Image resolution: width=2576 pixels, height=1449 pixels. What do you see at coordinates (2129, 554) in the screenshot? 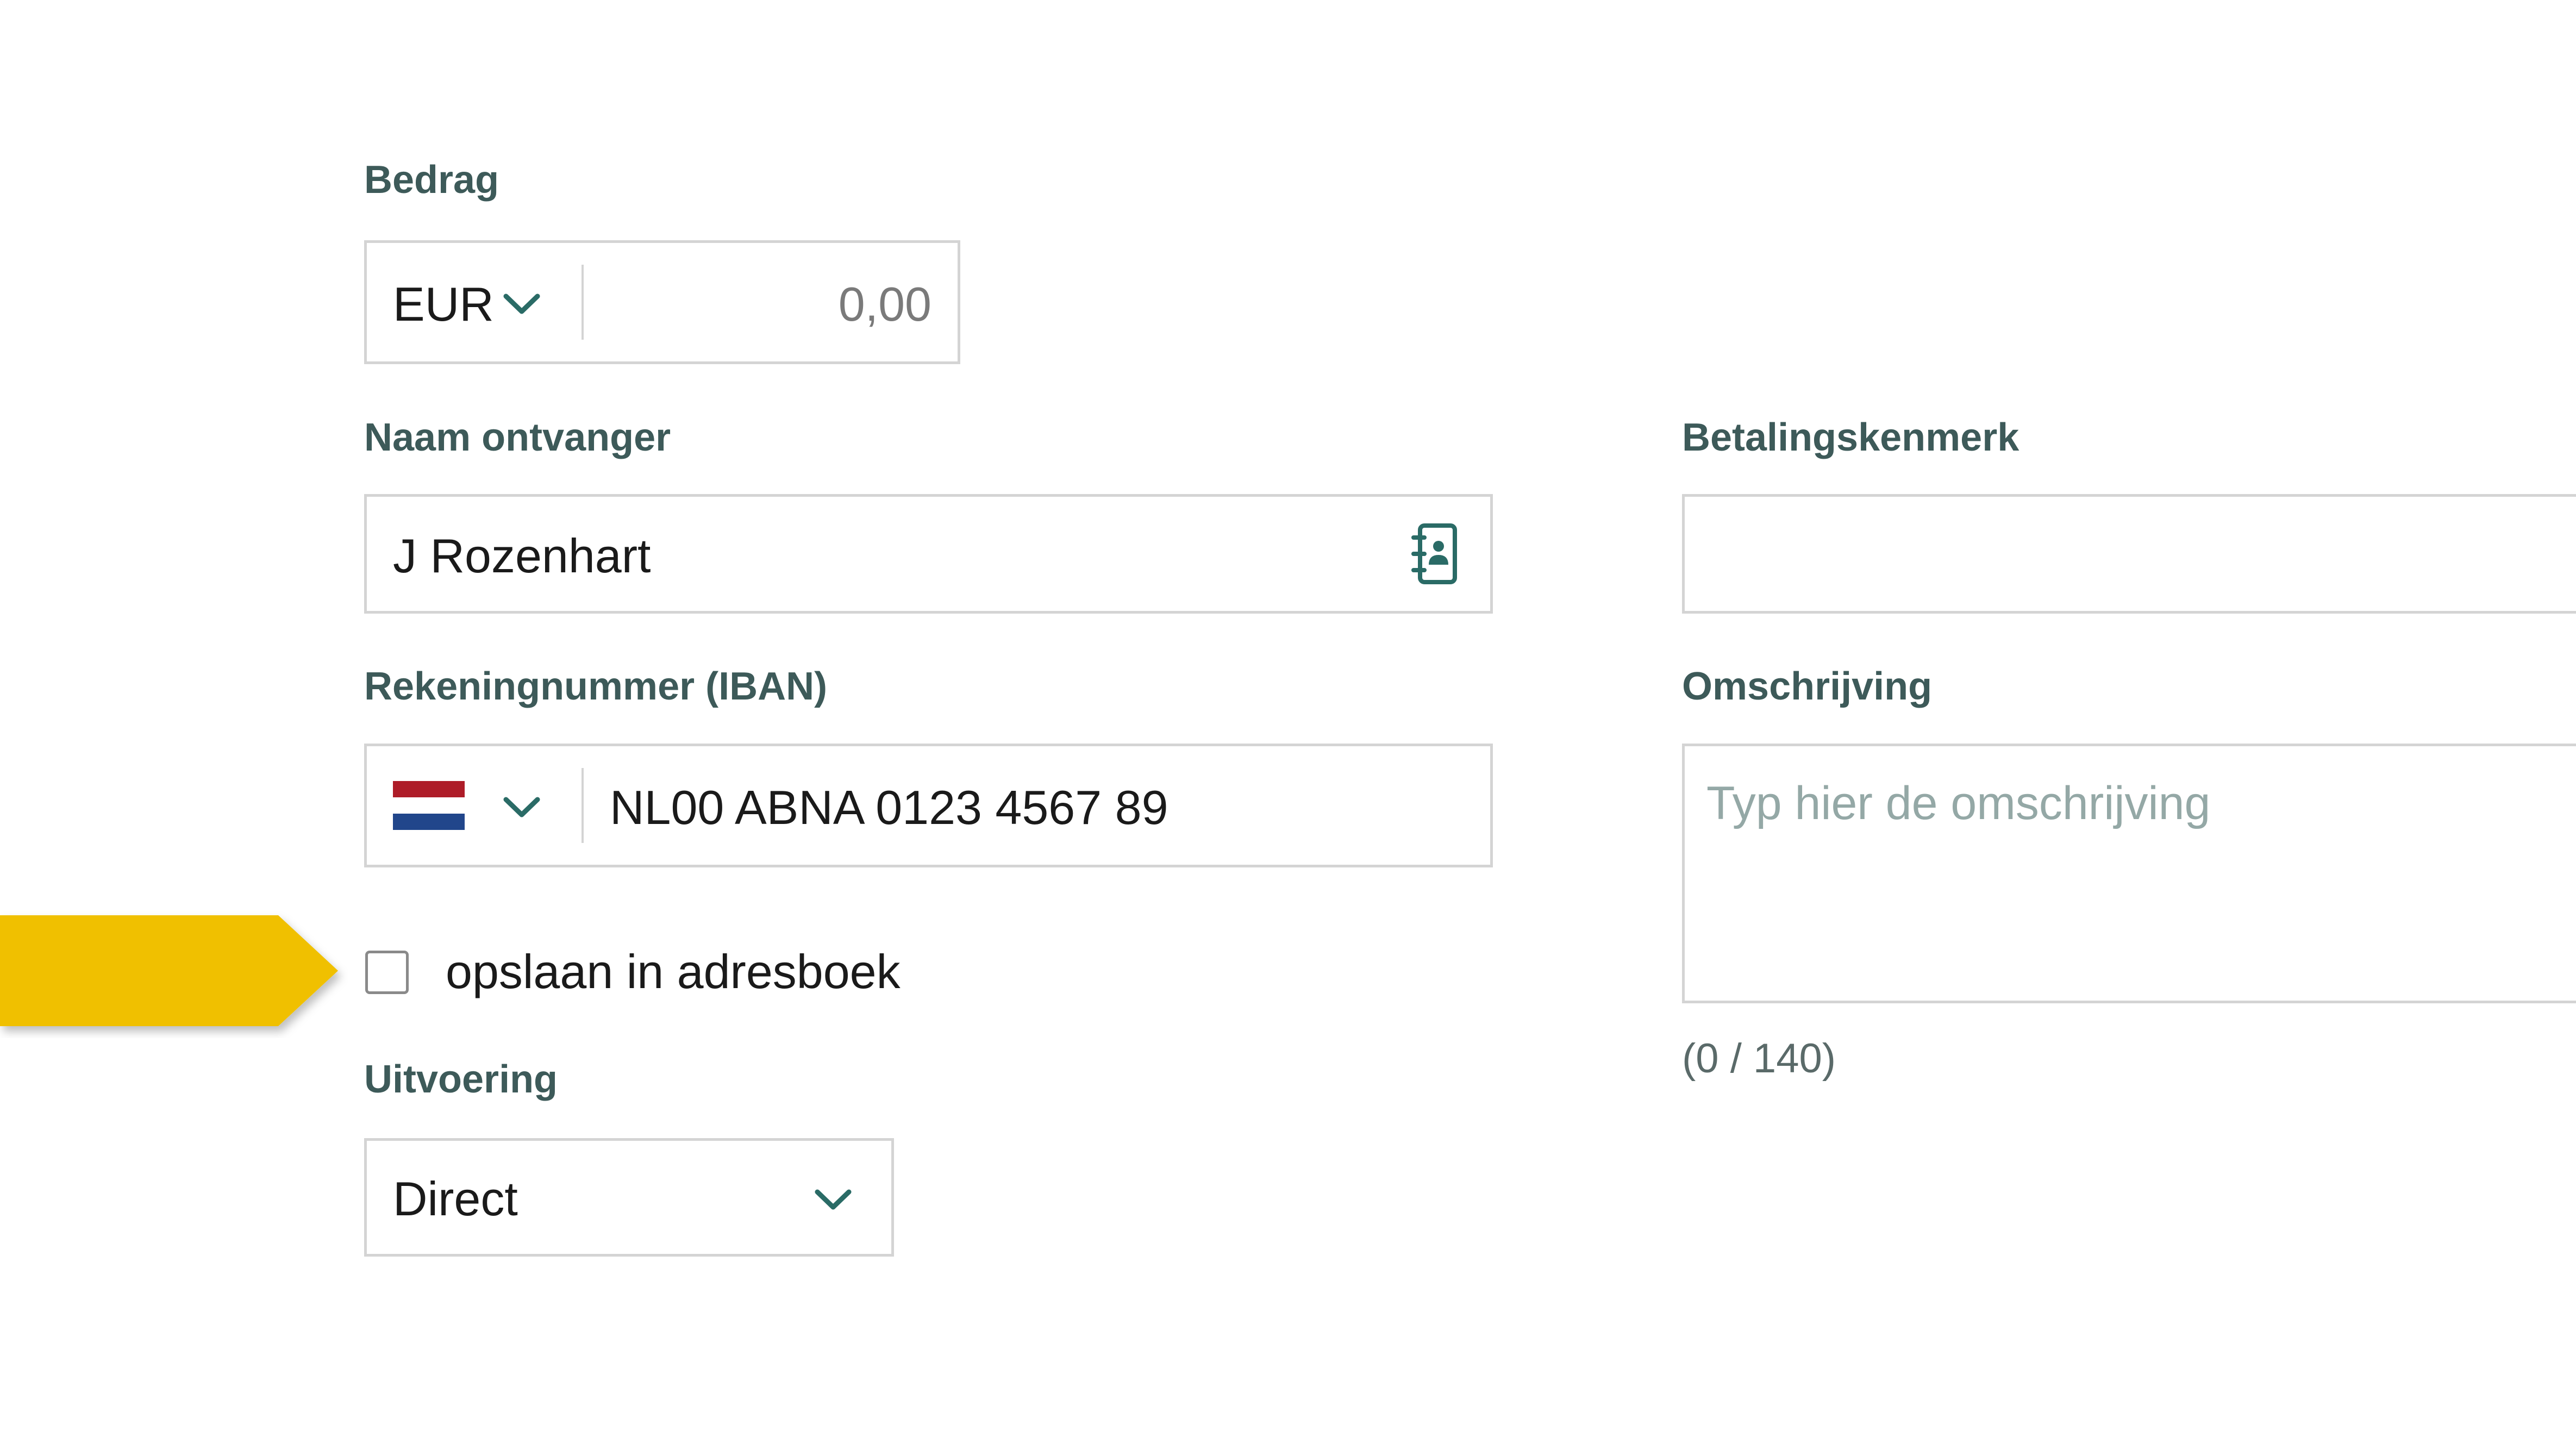
I see `payment-reference-input` at bounding box center [2129, 554].